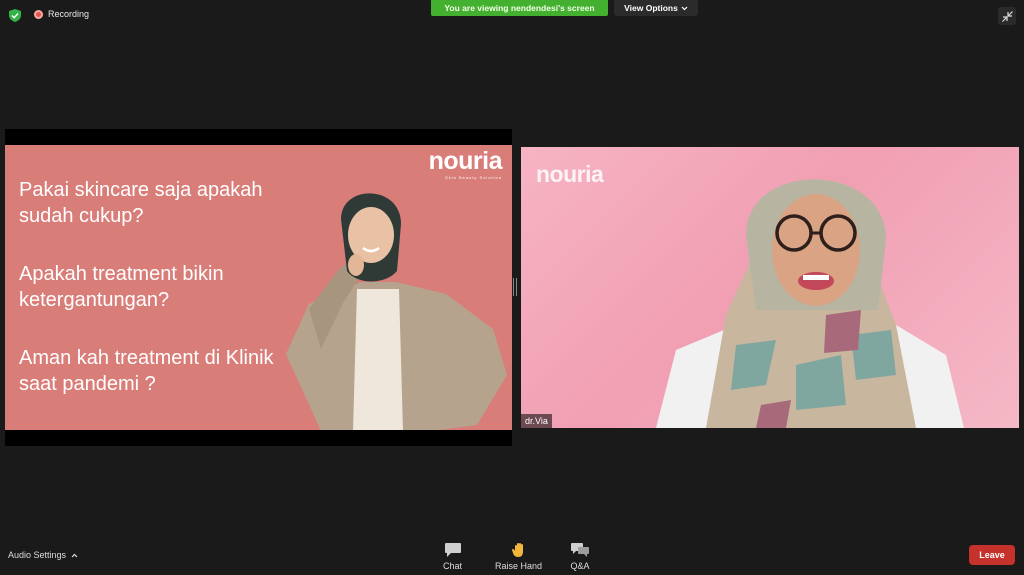  I want to click on viewing-screen-banner: You are viewing nendendesi's screen, so click(519, 8).